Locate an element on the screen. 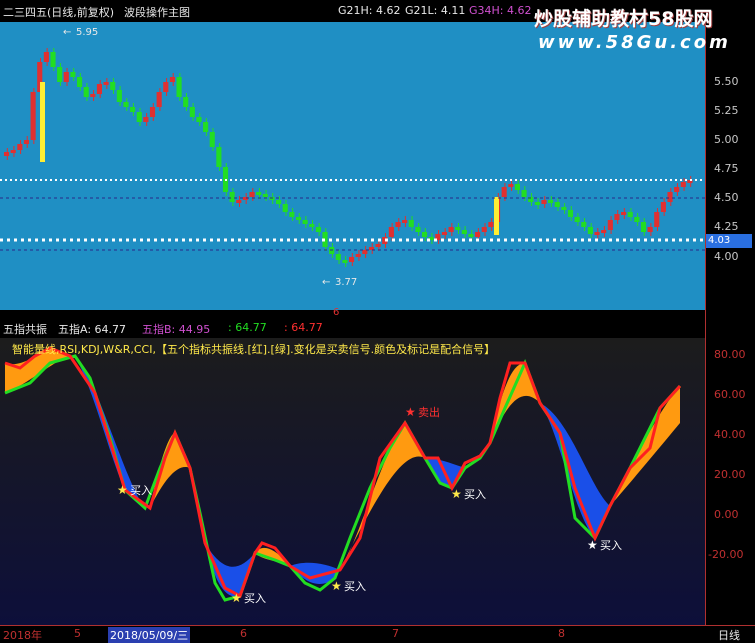 Image resolution: width=755 pixels, height=643 pixels. buy-signal-4: ★ 买入 is located at coordinates (468, 494).